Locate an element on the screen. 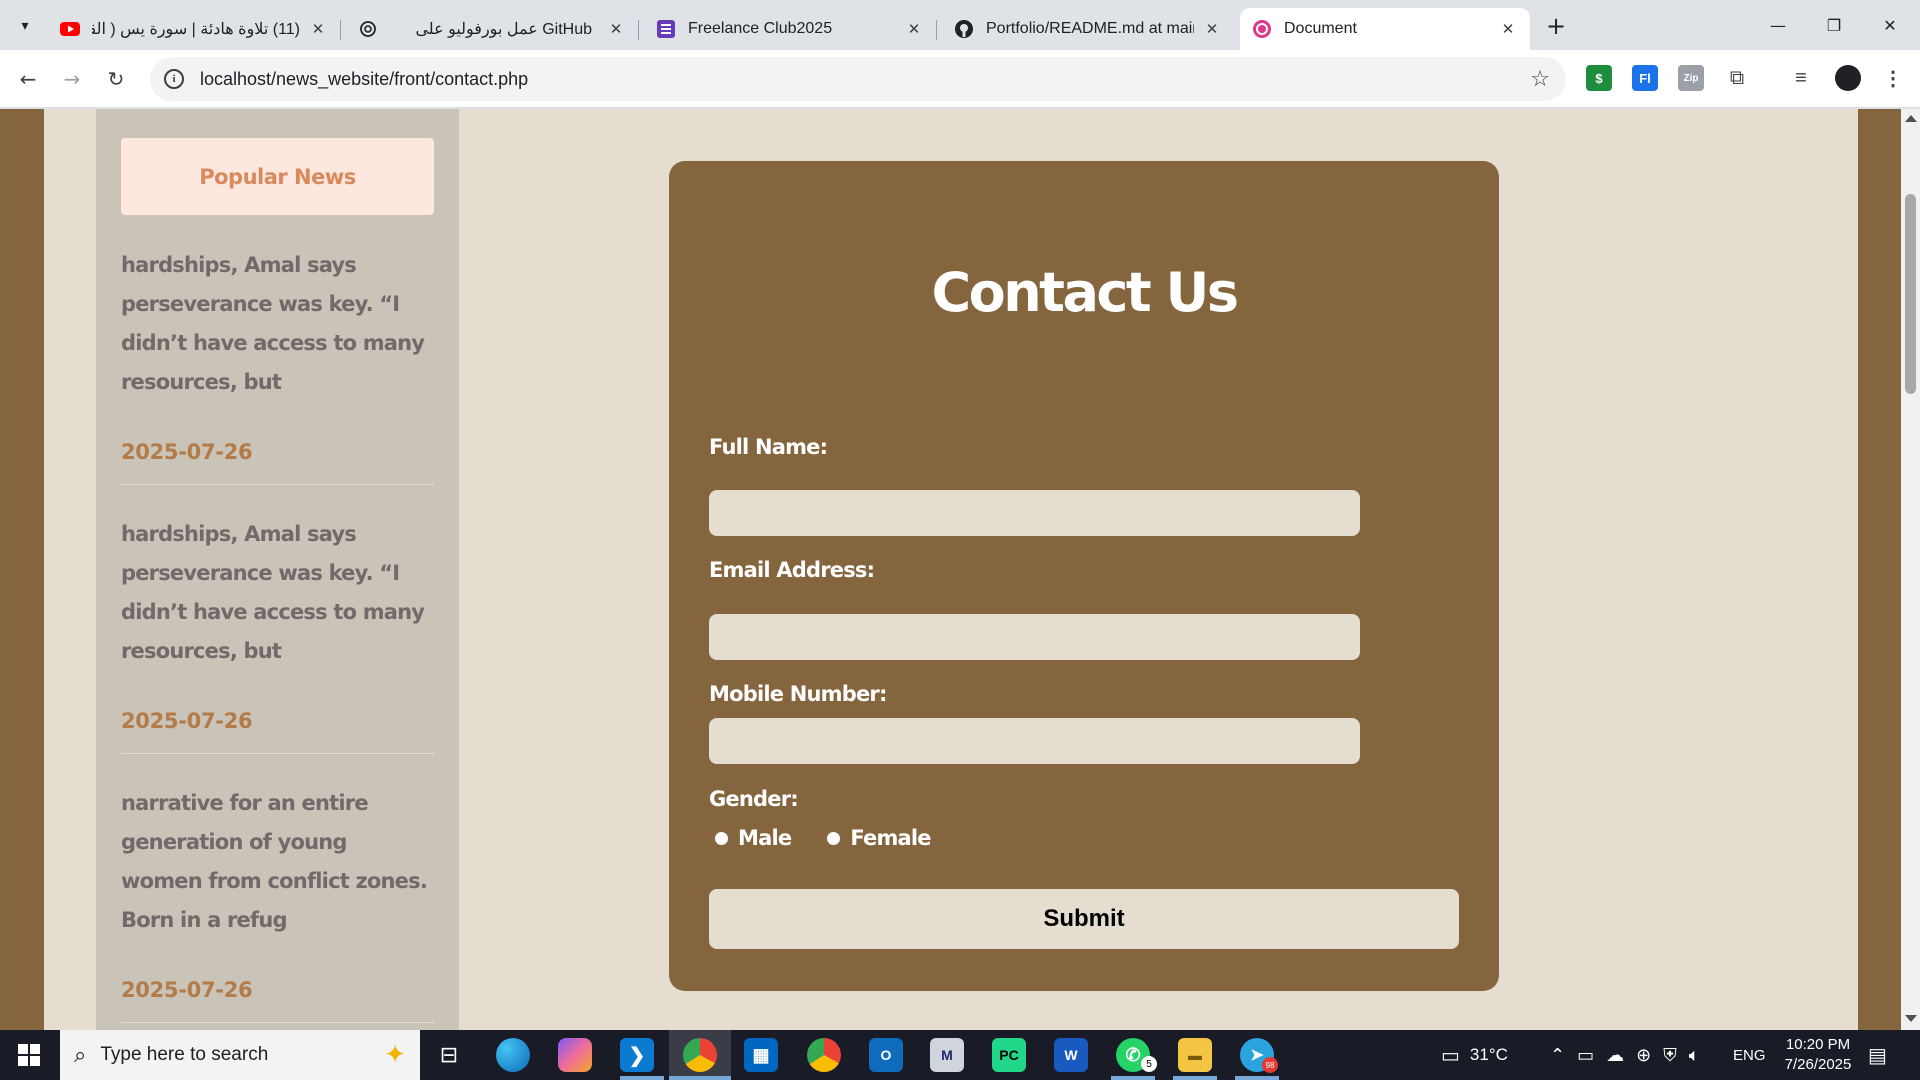 The width and height of the screenshot is (1920, 1080). windows-start-icon is located at coordinates (29, 1055).